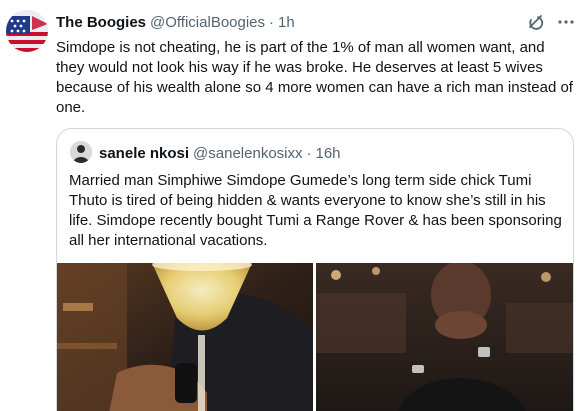  I want to click on flag-avatar-image, so click(27, 31).